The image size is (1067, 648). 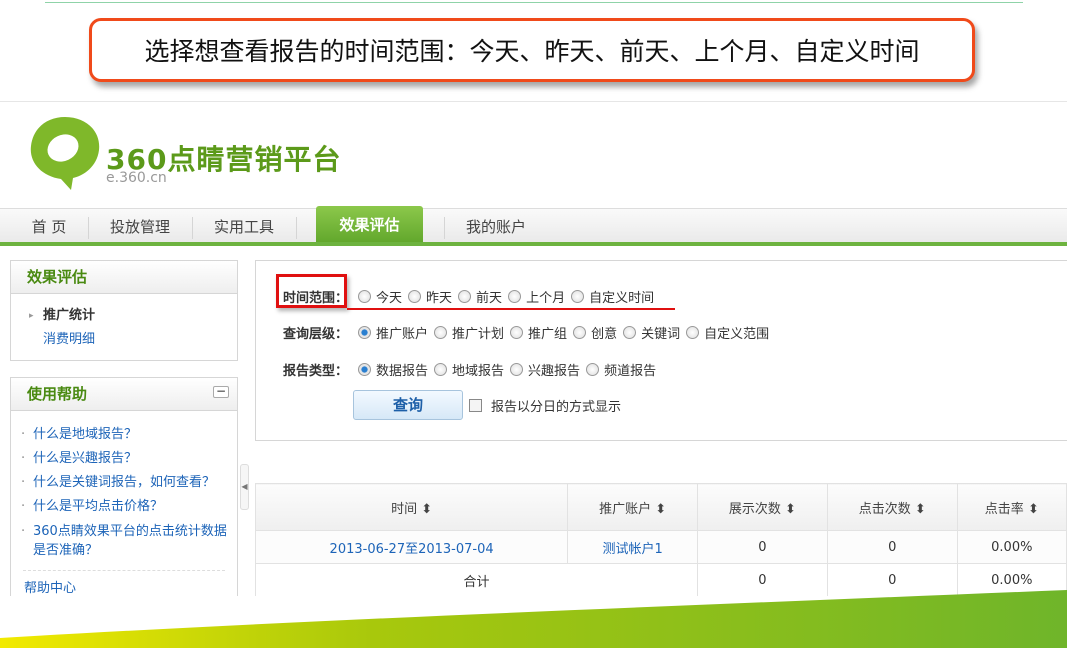 I want to click on cell-clicks: 0, so click(x=892, y=547).